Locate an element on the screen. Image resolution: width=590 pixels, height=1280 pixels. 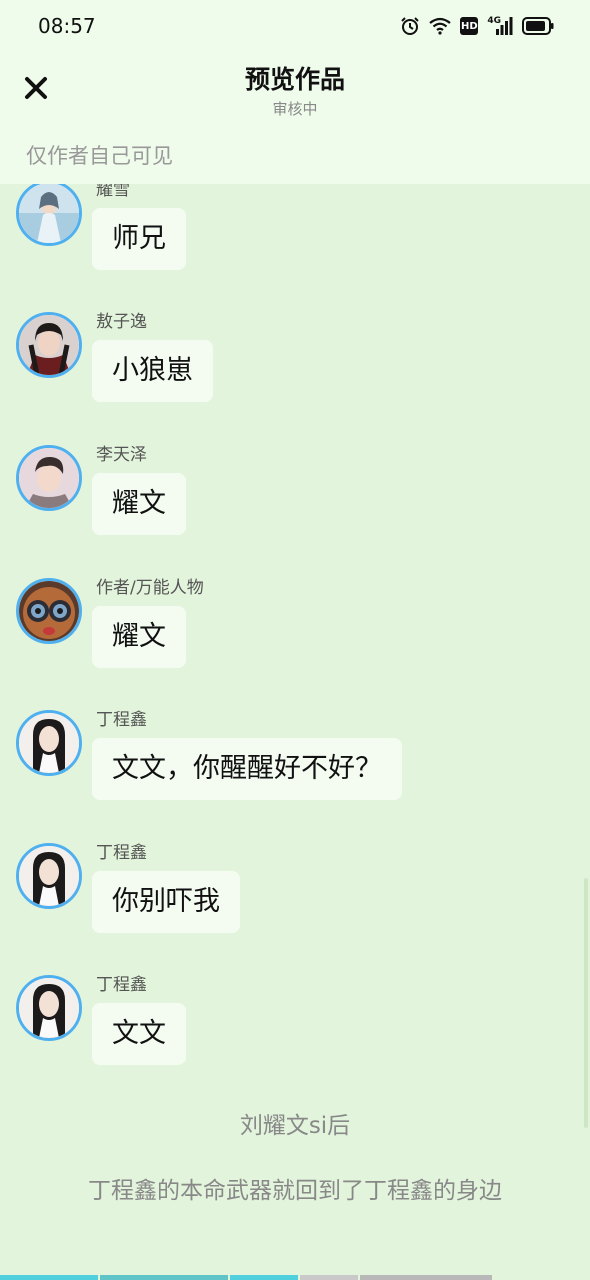
speaker-name: 李天泽 is located at coordinates (121, 455).